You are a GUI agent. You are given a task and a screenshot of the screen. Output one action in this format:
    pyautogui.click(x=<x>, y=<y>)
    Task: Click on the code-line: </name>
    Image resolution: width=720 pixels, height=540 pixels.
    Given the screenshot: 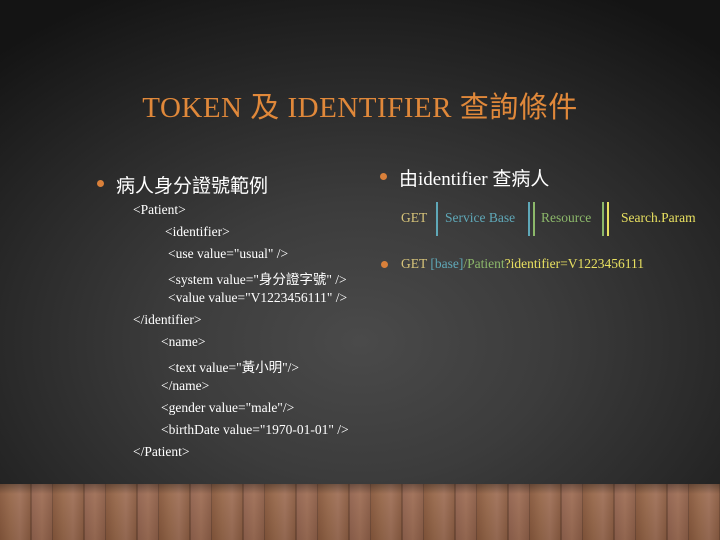 What is the action you would take?
    pyautogui.click(x=185, y=385)
    